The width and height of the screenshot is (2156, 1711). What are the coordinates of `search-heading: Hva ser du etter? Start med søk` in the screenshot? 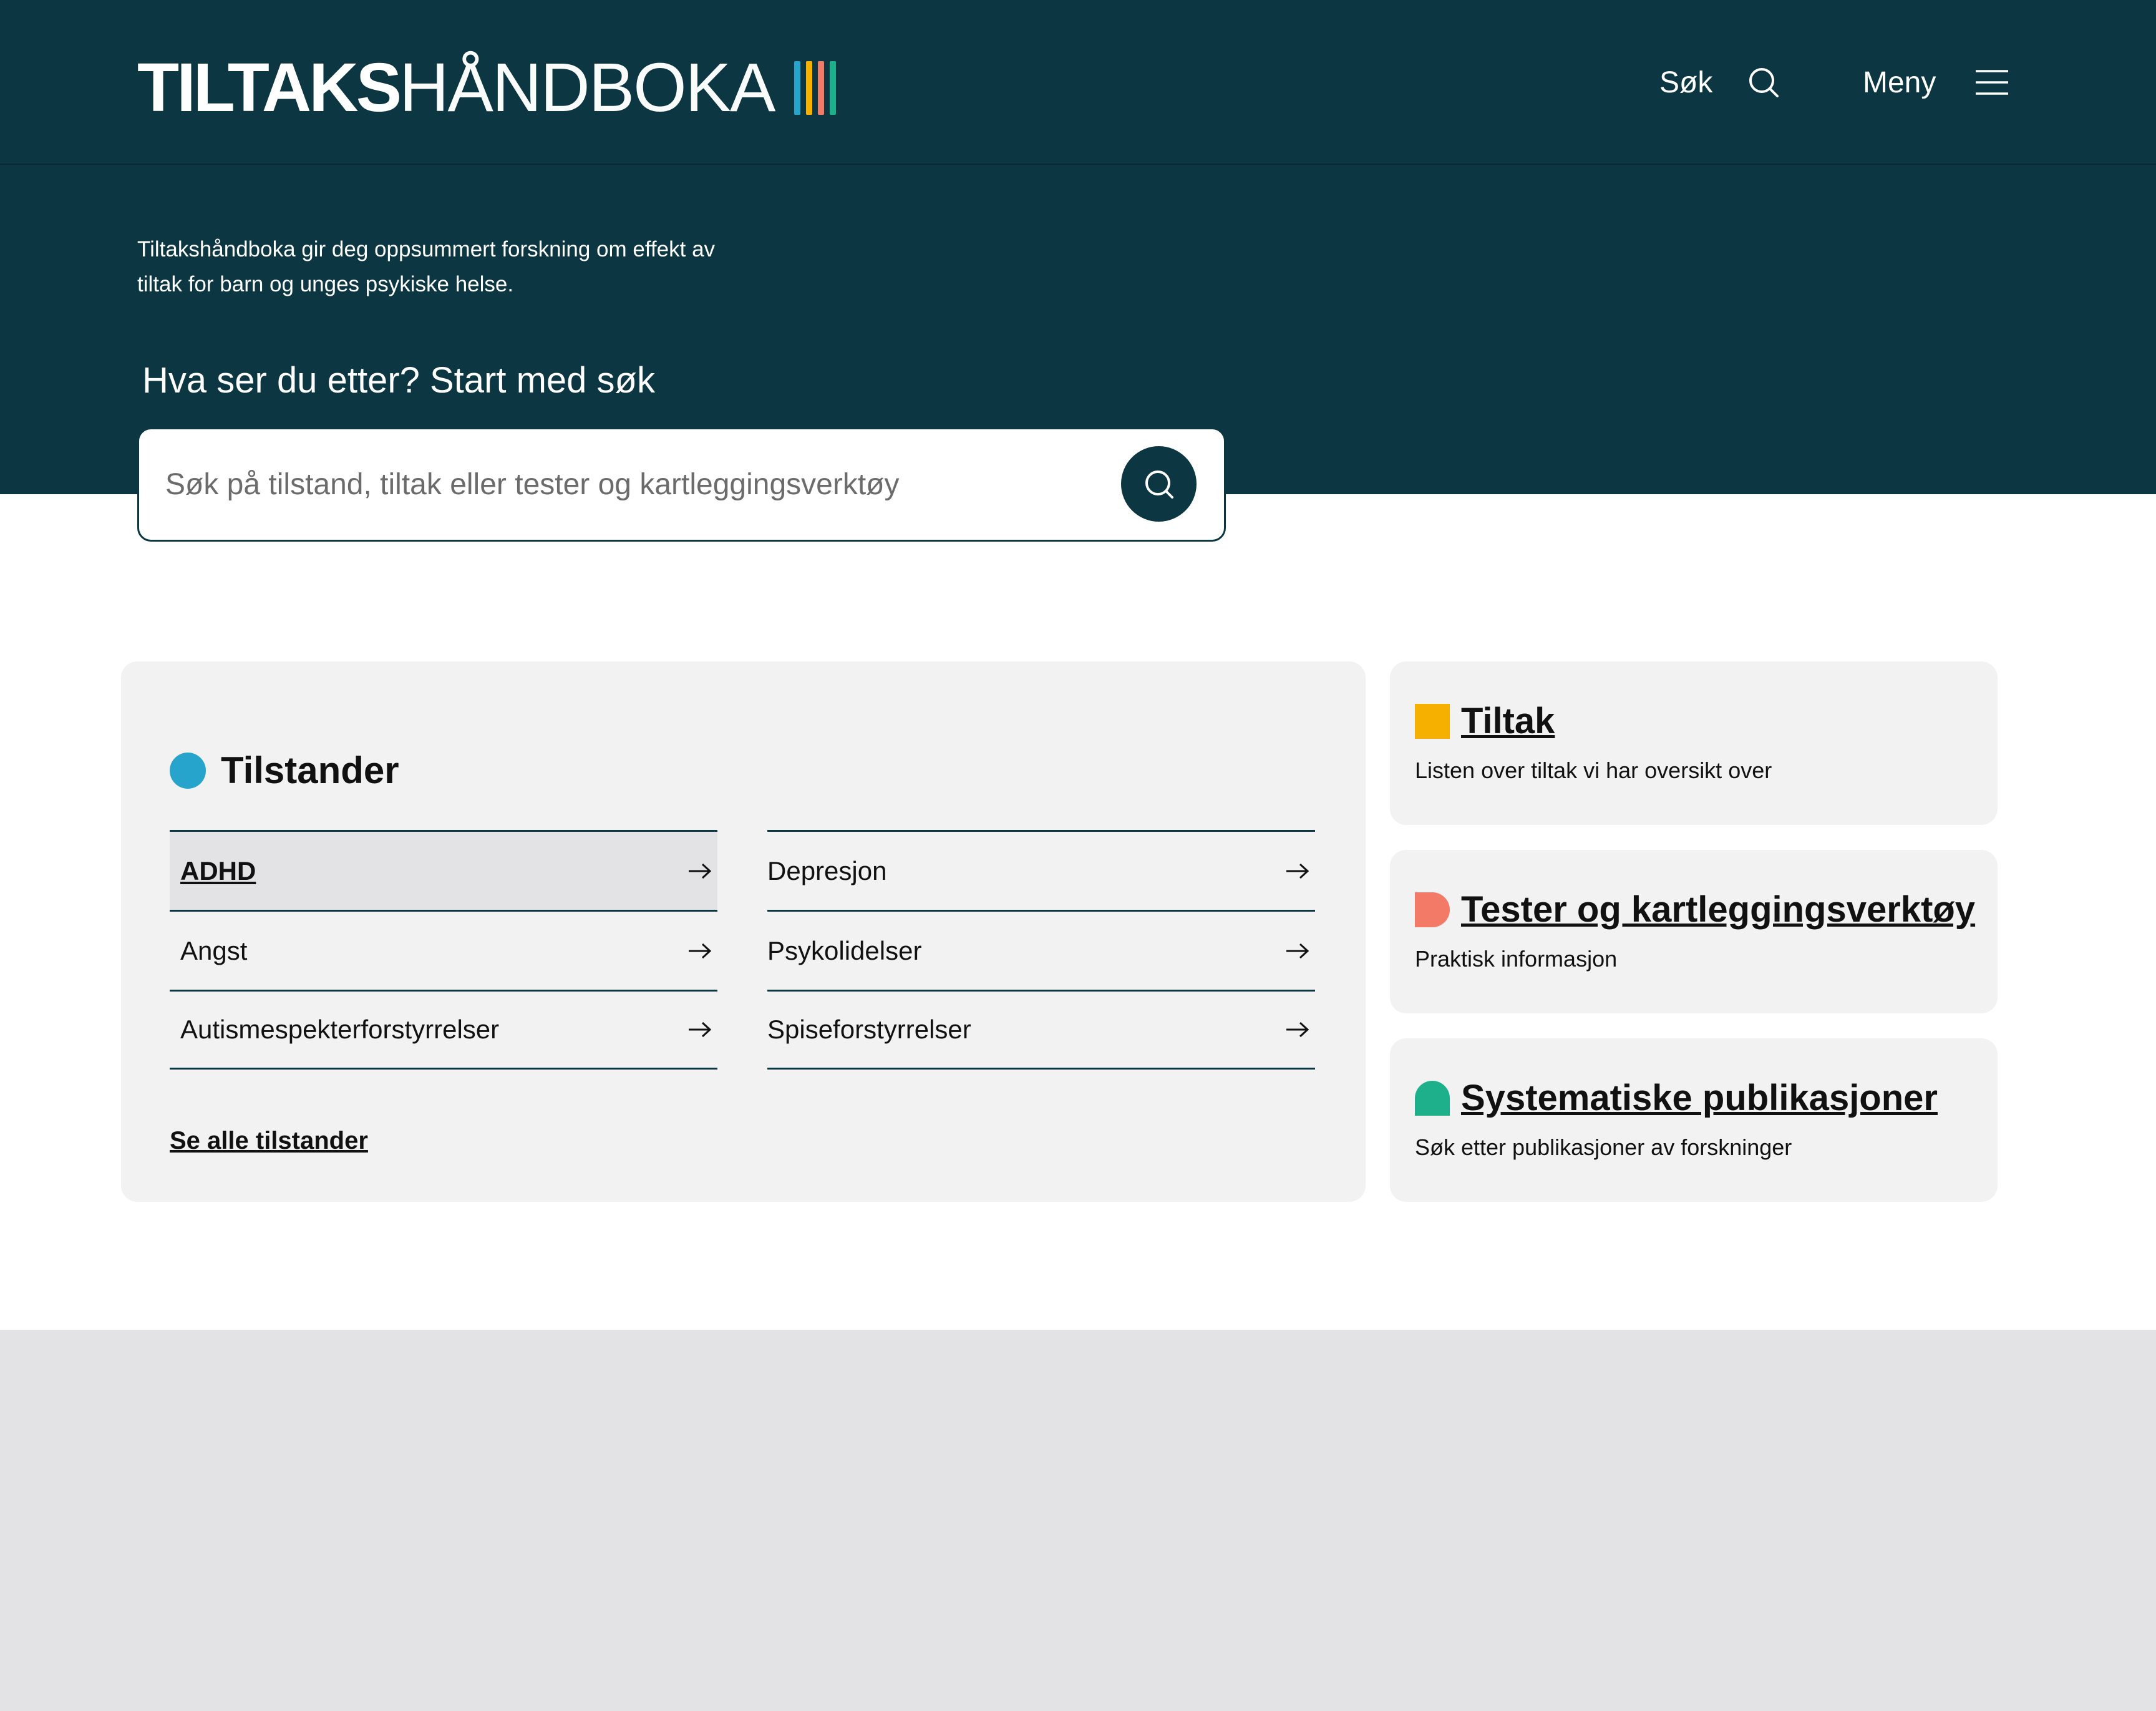 It's located at (398, 381).